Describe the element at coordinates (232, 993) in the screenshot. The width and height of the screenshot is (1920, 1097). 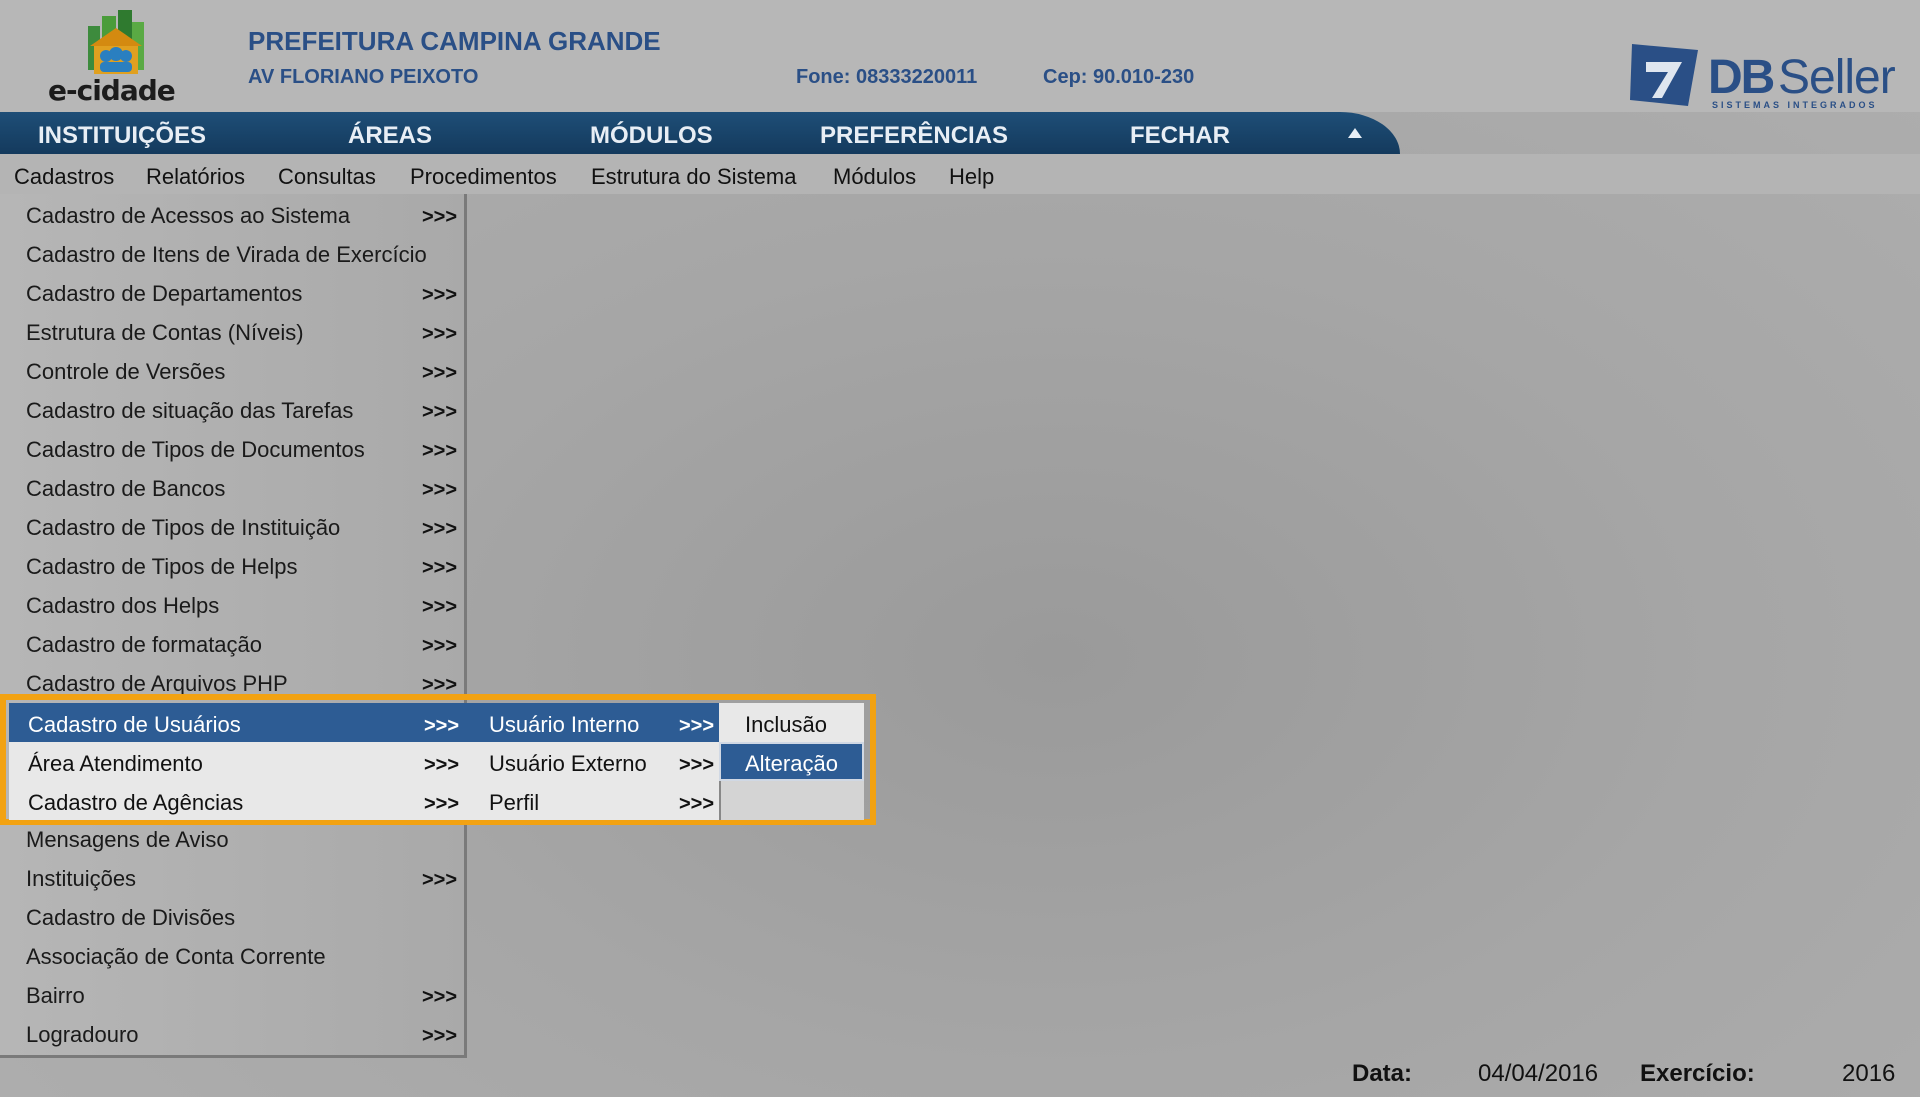
I see `menu-item-bairro: Bairro >>>` at that location.